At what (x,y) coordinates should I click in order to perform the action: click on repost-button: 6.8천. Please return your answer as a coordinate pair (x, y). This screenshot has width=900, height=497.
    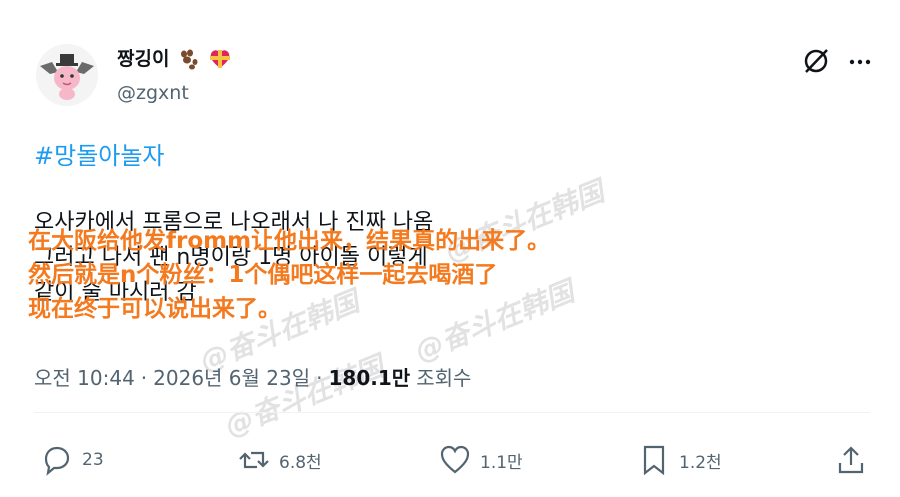
    Looking at the image, I should click on (279, 460).